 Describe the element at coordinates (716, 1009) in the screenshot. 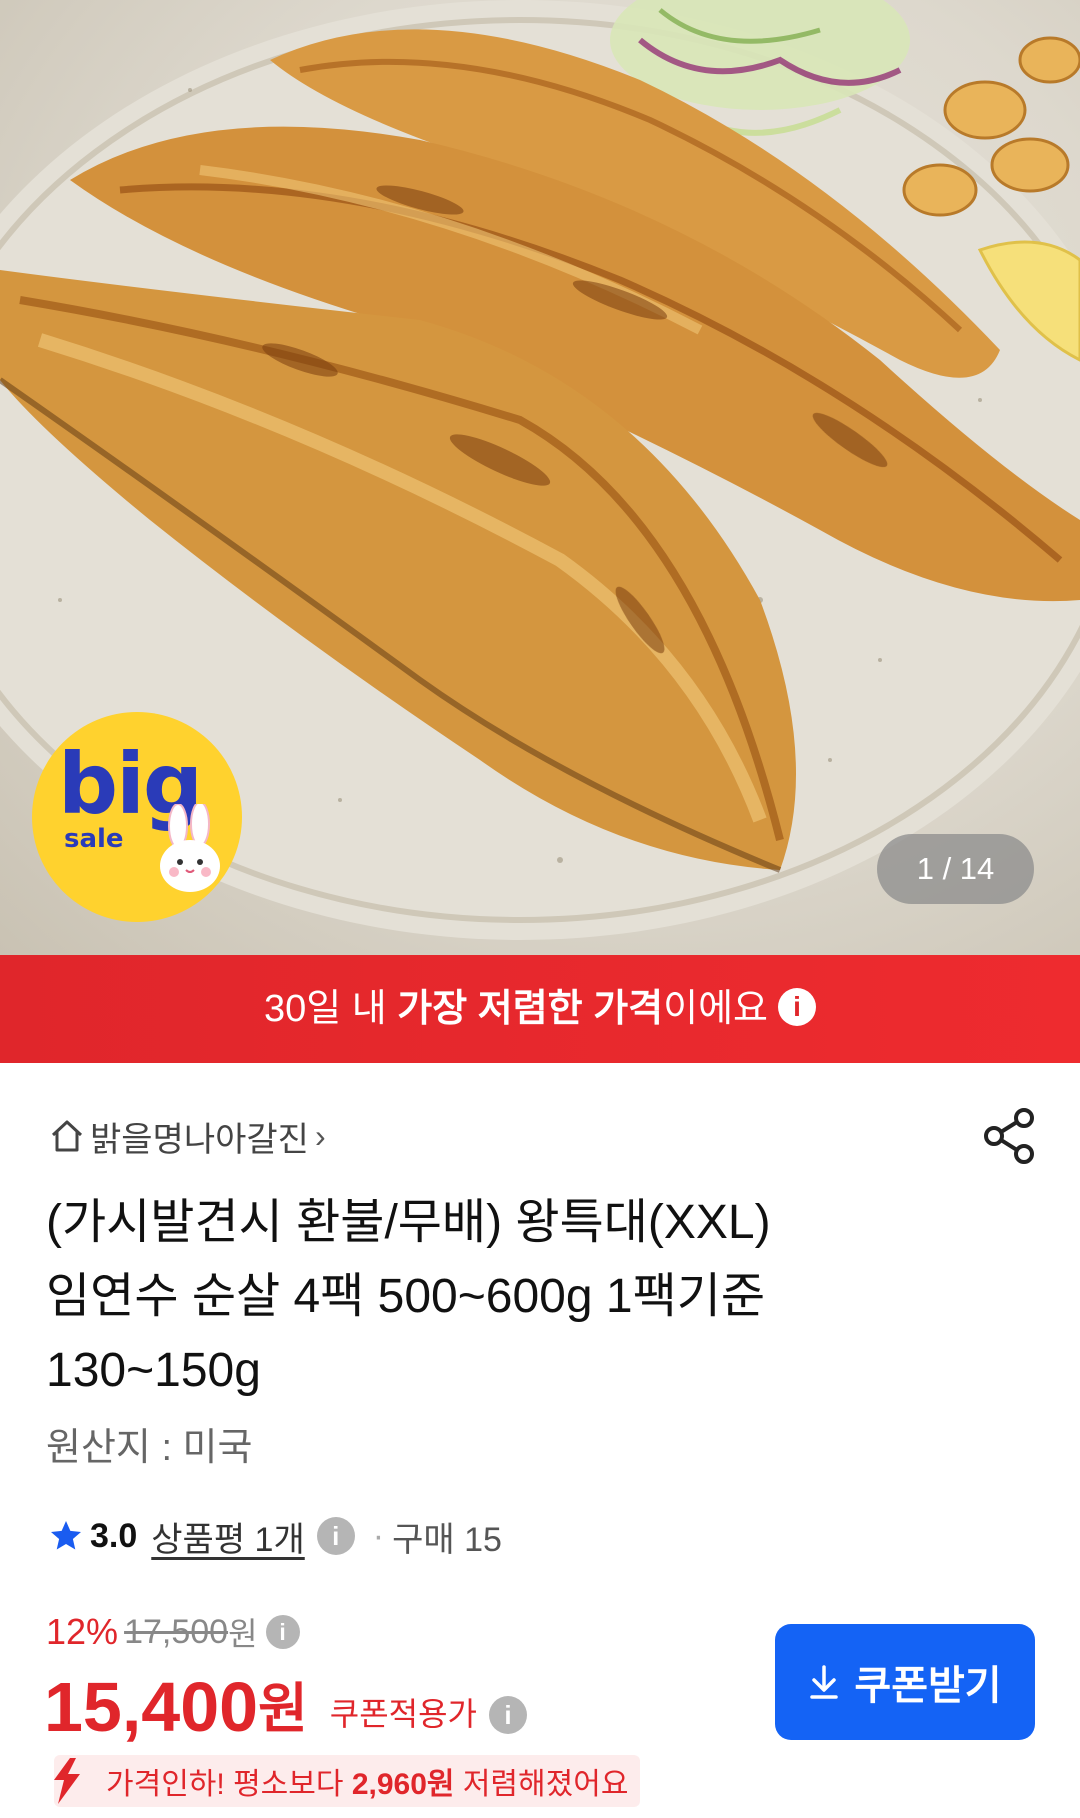

I see `banner-suffix: 이에요` at that location.